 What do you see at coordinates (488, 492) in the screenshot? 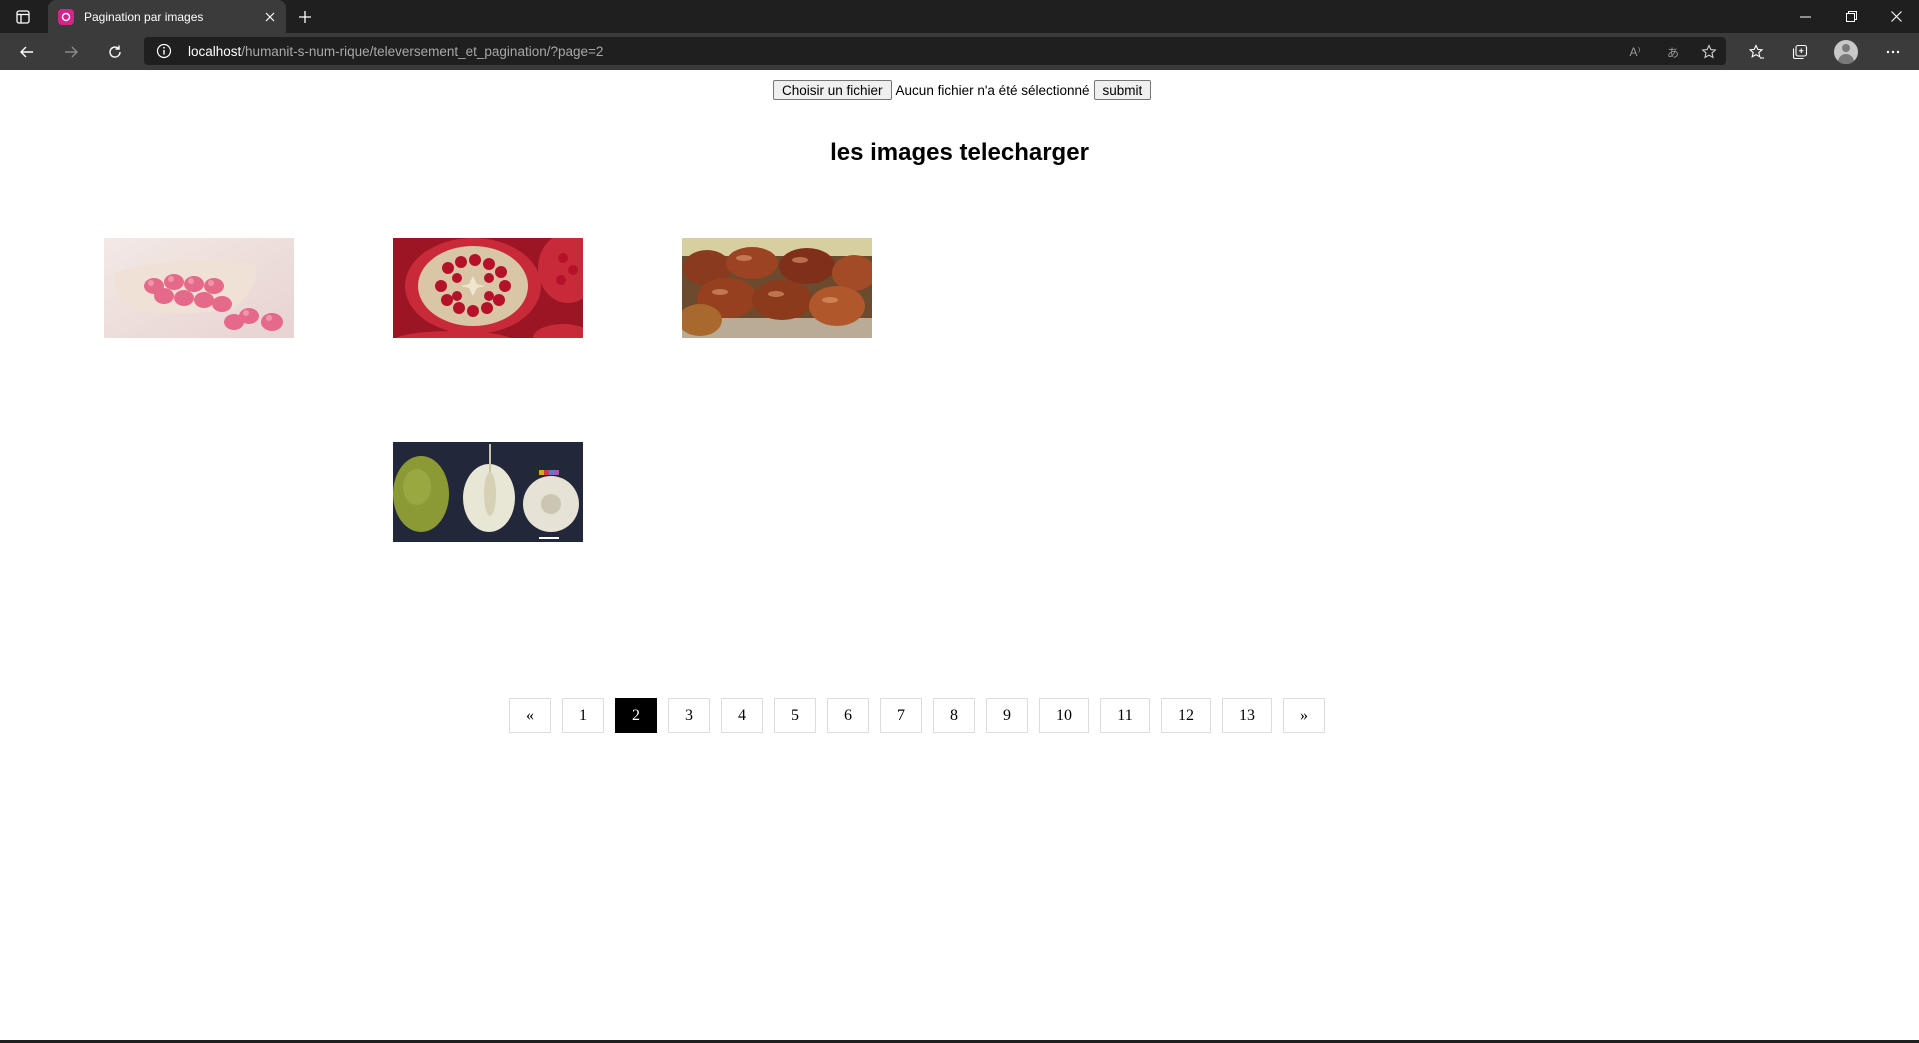
I see `image-breadfruit` at bounding box center [488, 492].